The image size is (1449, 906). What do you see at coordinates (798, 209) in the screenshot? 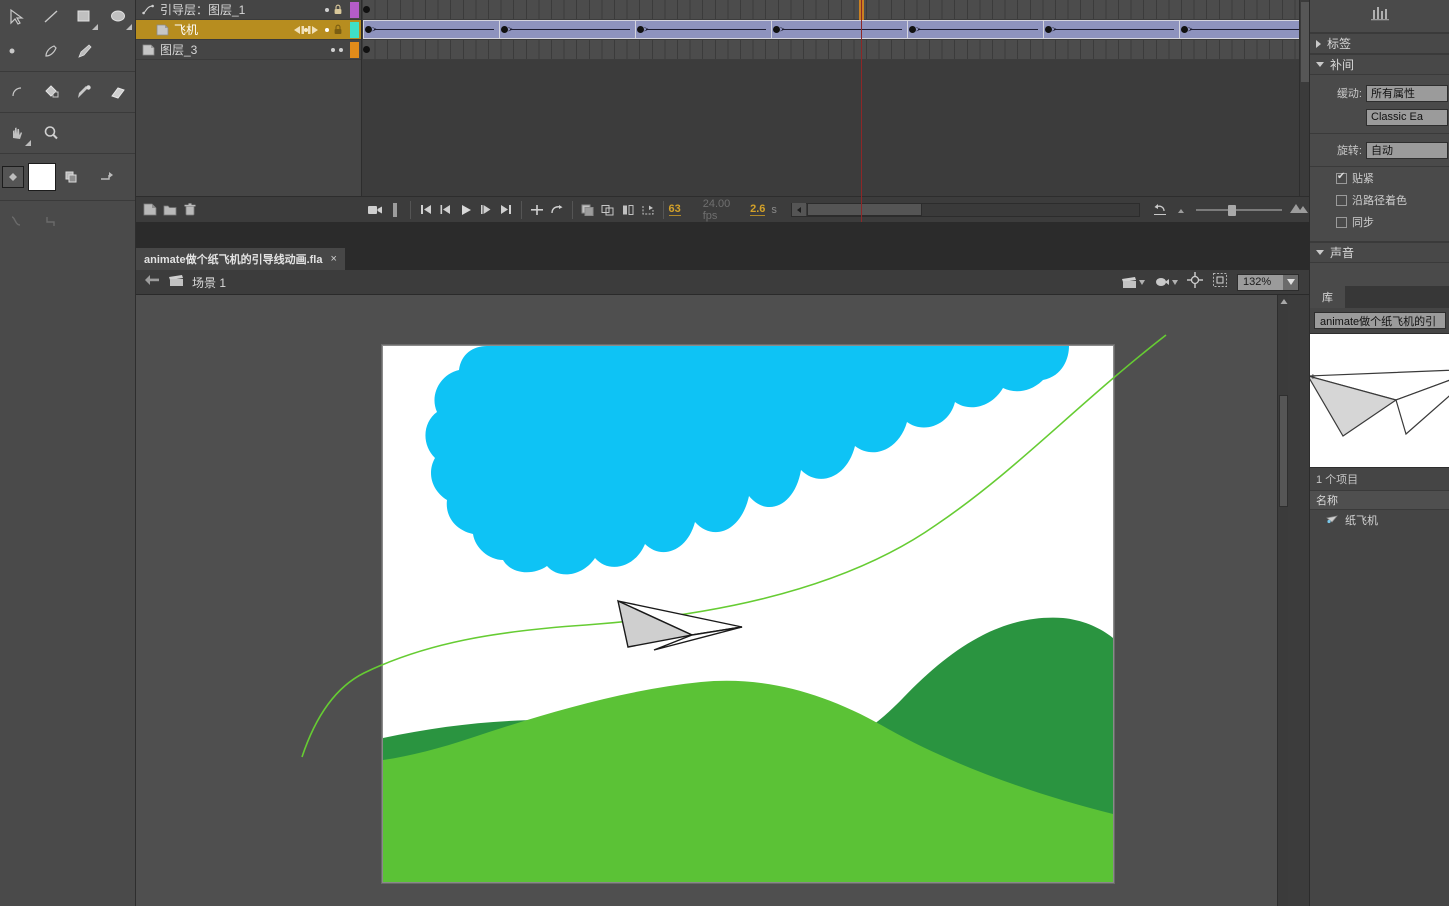
I see `hscroll-left-arrow` at bounding box center [798, 209].